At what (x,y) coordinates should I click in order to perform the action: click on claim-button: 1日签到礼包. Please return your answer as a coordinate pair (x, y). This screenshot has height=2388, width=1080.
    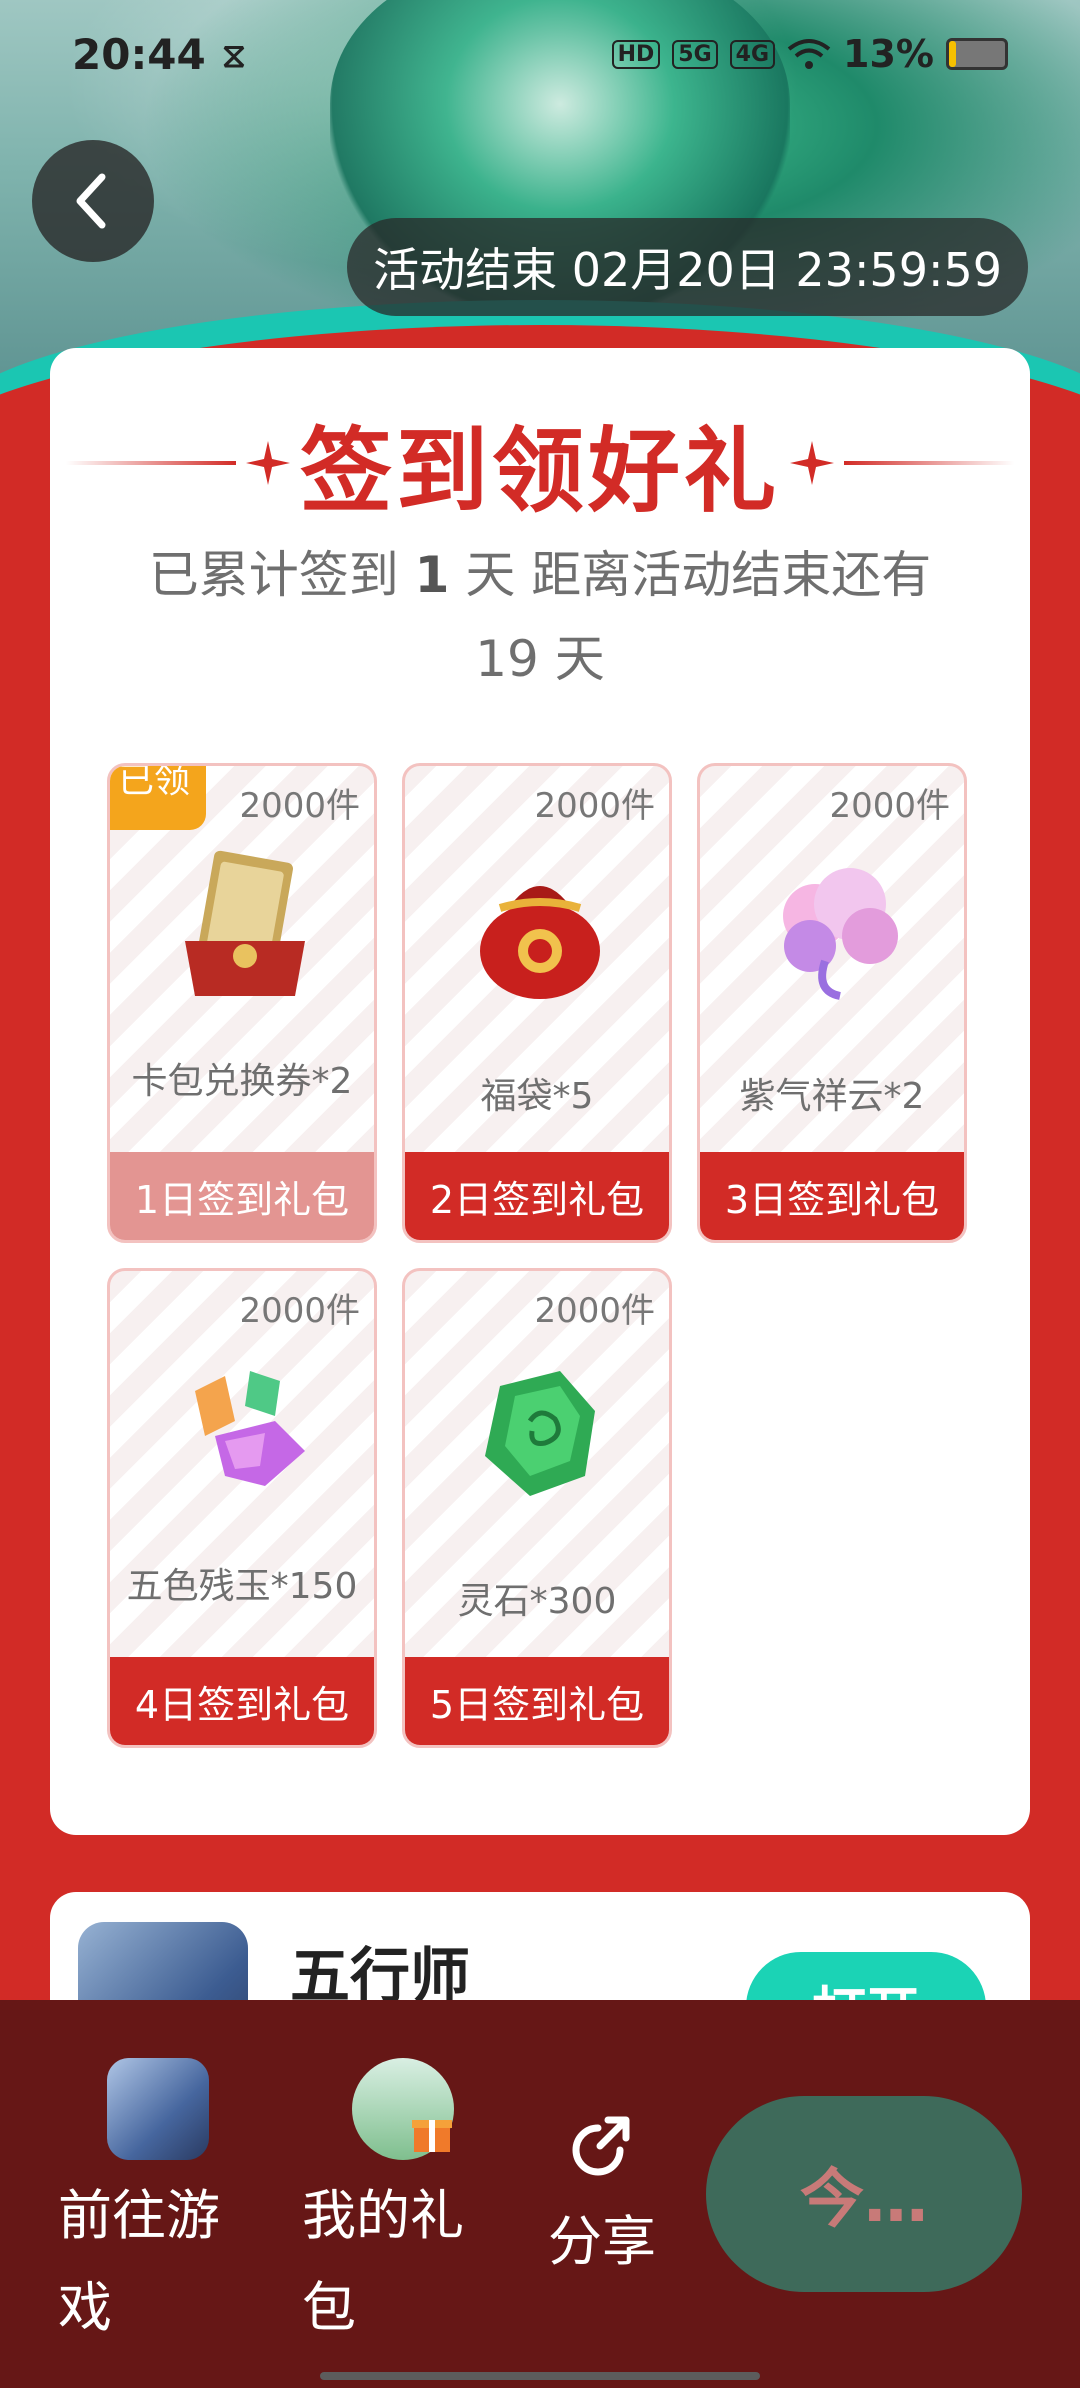
    Looking at the image, I should click on (242, 1196).